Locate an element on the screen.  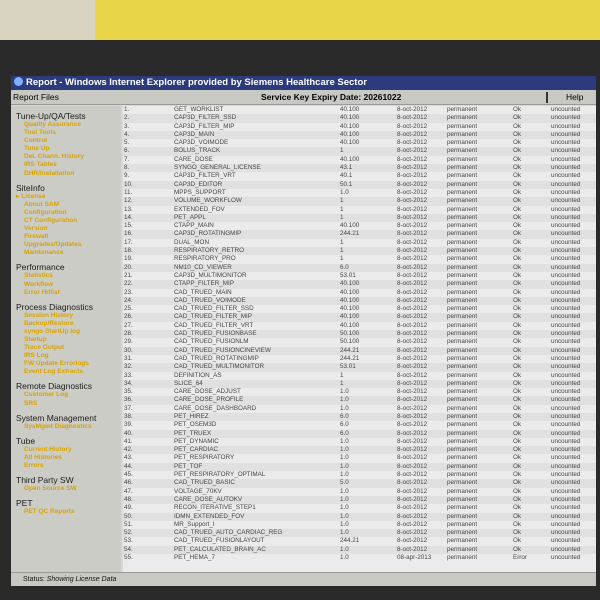
license-feature: CAP3D_FILTER_VRT is located at coordinates (205, 176).